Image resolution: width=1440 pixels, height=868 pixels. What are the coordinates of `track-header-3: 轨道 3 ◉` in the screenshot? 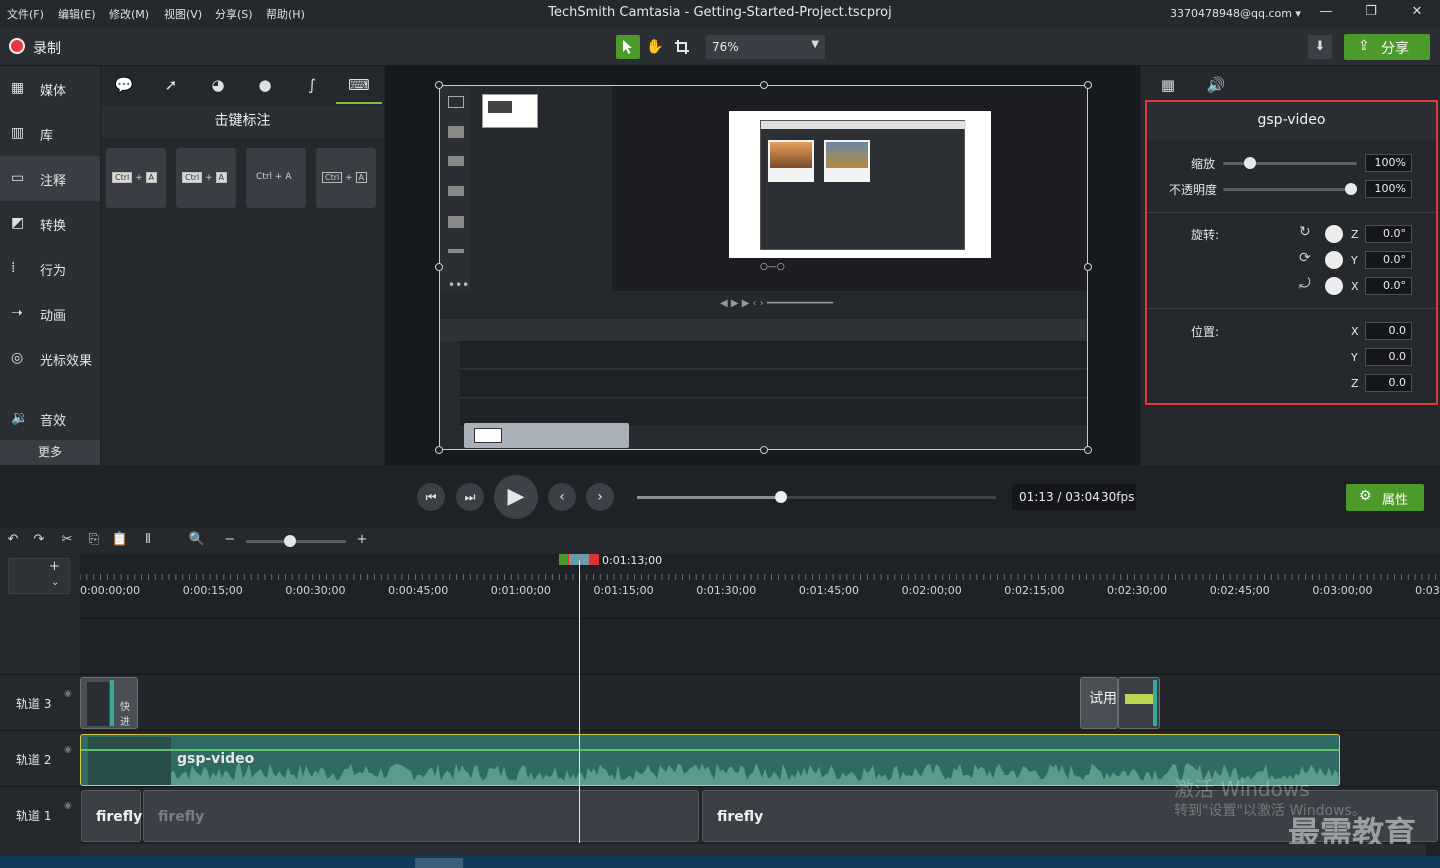 It's located at (40, 702).